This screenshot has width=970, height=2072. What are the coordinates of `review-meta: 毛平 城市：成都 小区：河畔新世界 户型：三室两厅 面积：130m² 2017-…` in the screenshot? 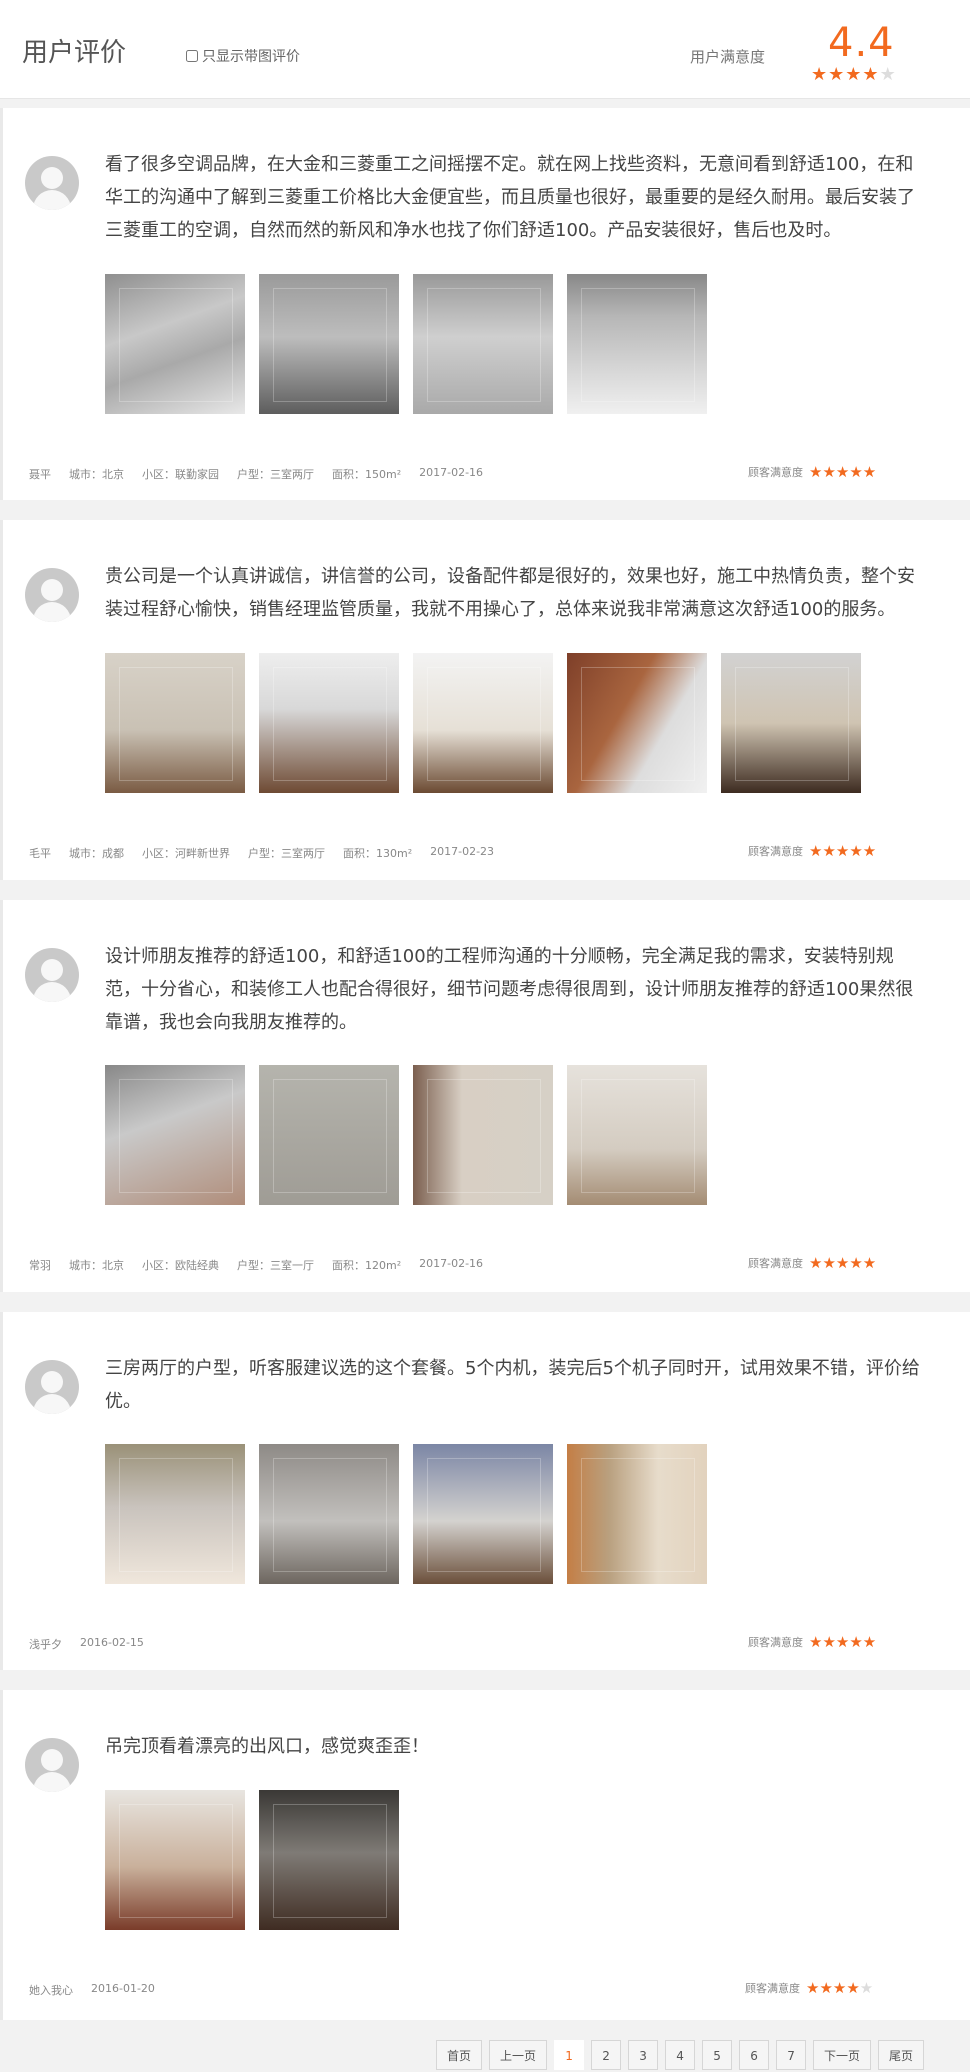 It's located at (261, 853).